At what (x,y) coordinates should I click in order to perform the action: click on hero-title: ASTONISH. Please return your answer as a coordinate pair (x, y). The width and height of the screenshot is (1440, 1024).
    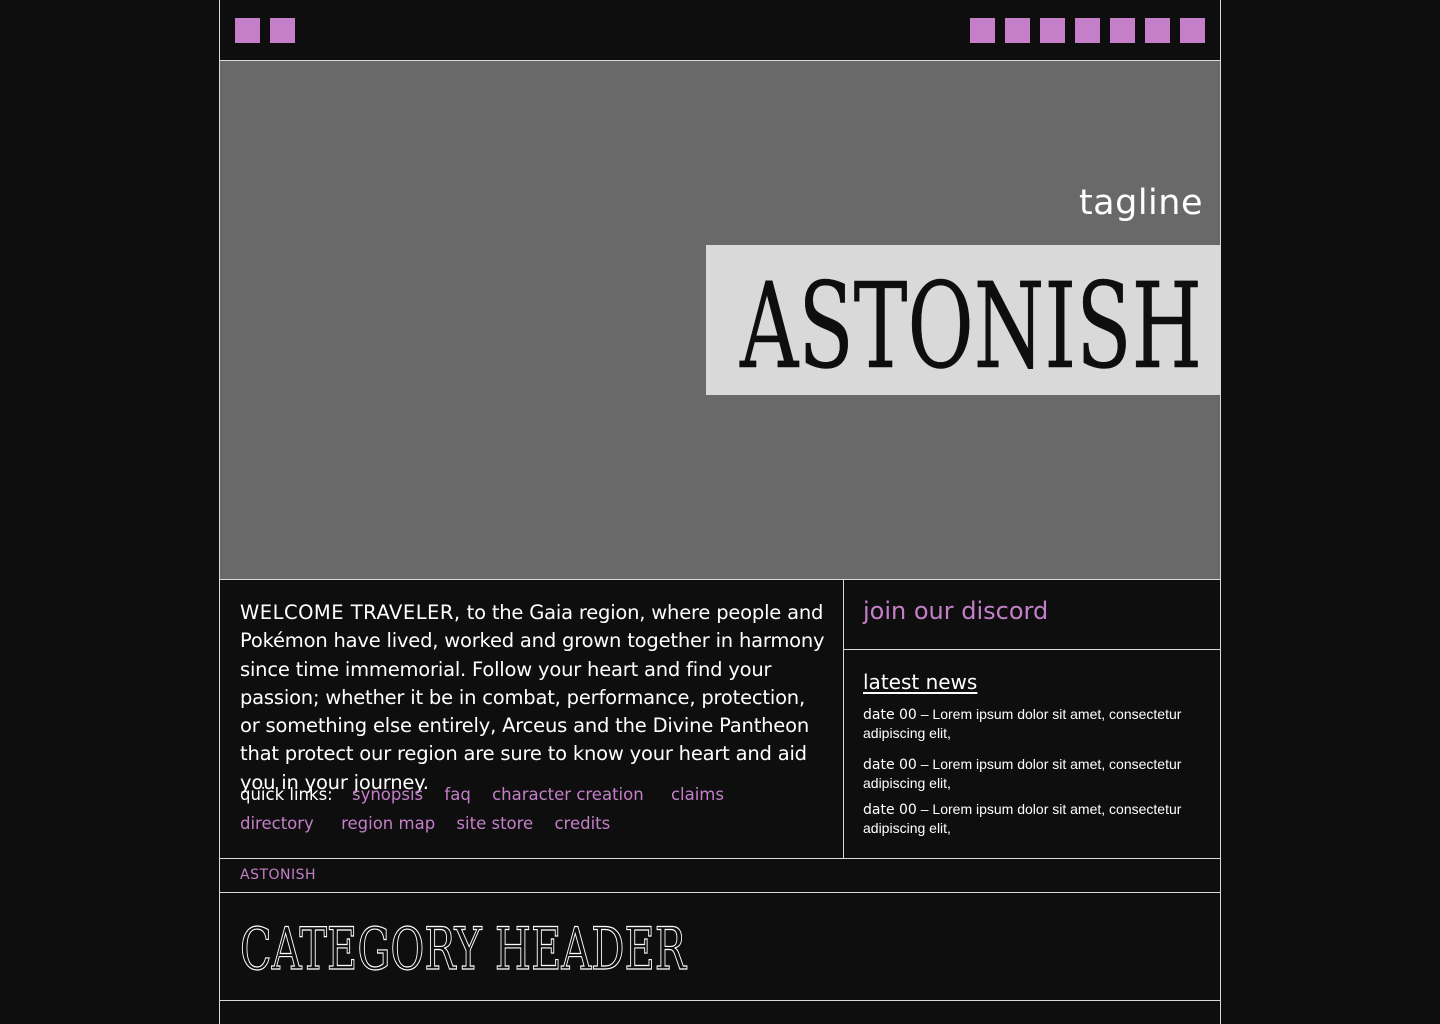
    Looking at the image, I should click on (970, 326).